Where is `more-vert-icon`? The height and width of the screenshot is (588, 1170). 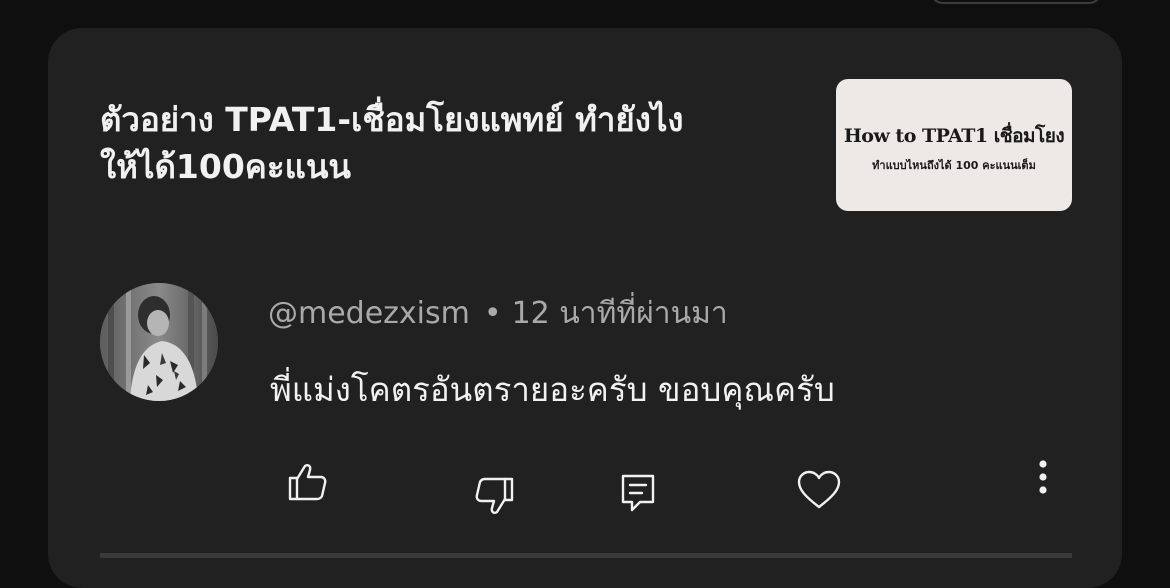 more-vert-icon is located at coordinates (1043, 477).